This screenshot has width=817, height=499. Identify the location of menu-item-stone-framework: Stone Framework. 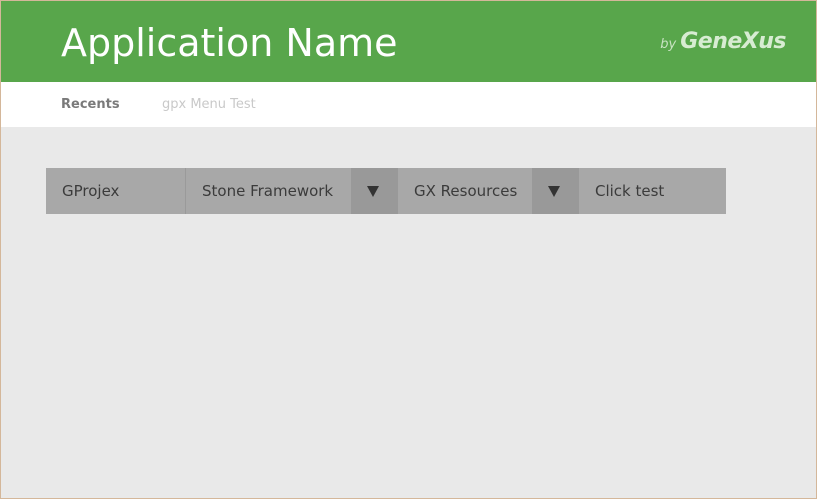
(268, 191).